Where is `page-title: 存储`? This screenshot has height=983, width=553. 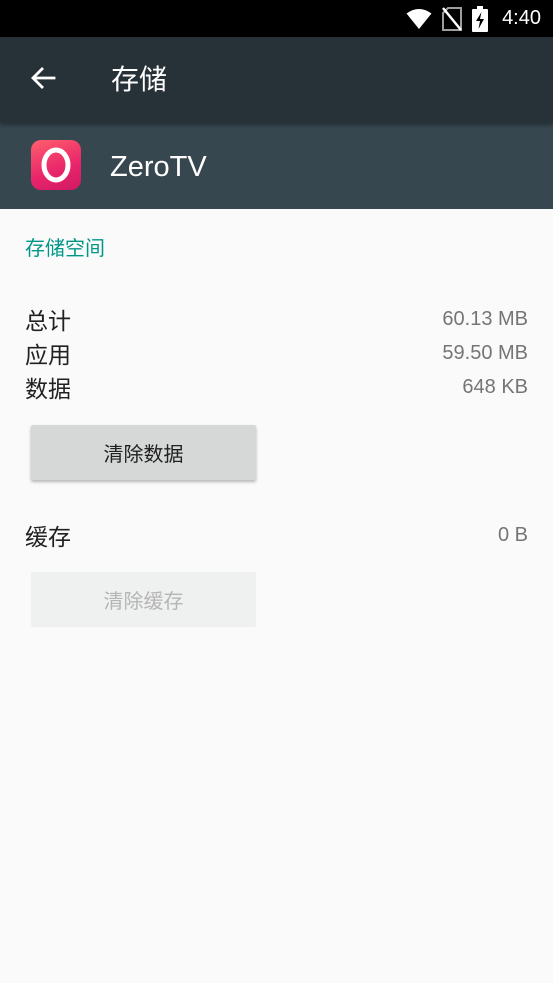
page-title: 存储 is located at coordinates (139, 79).